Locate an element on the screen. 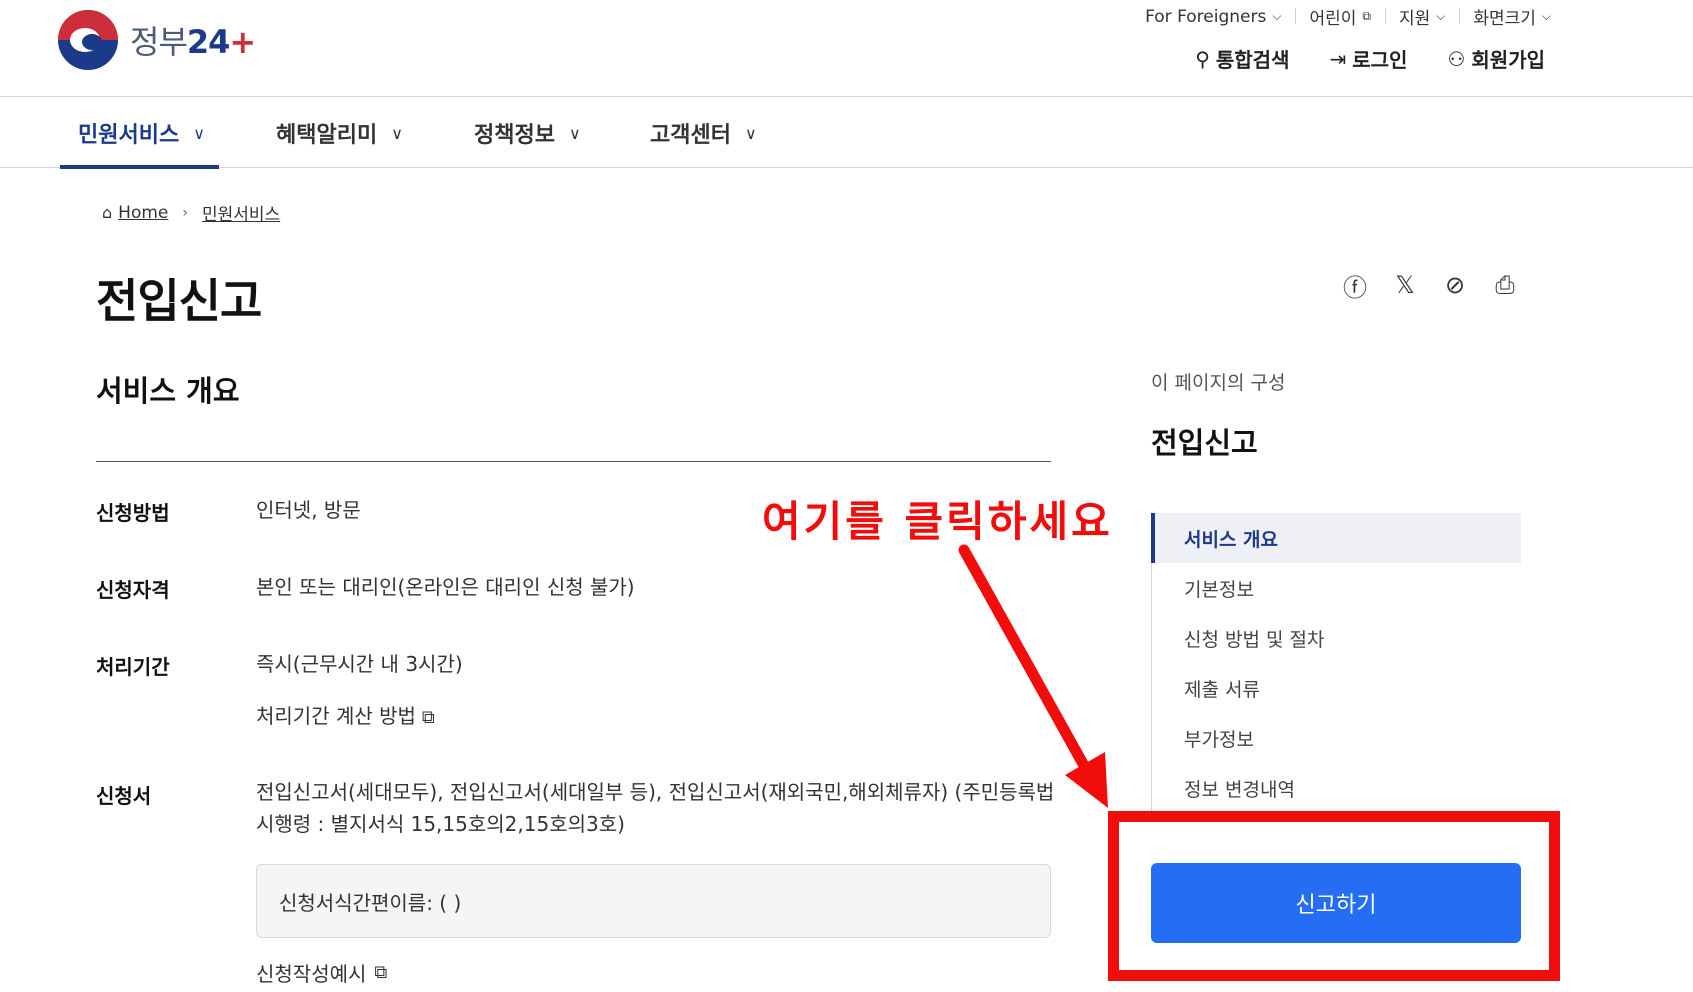 This screenshot has width=1693, height=992. qualification-label: 신청자격 is located at coordinates (133, 590).